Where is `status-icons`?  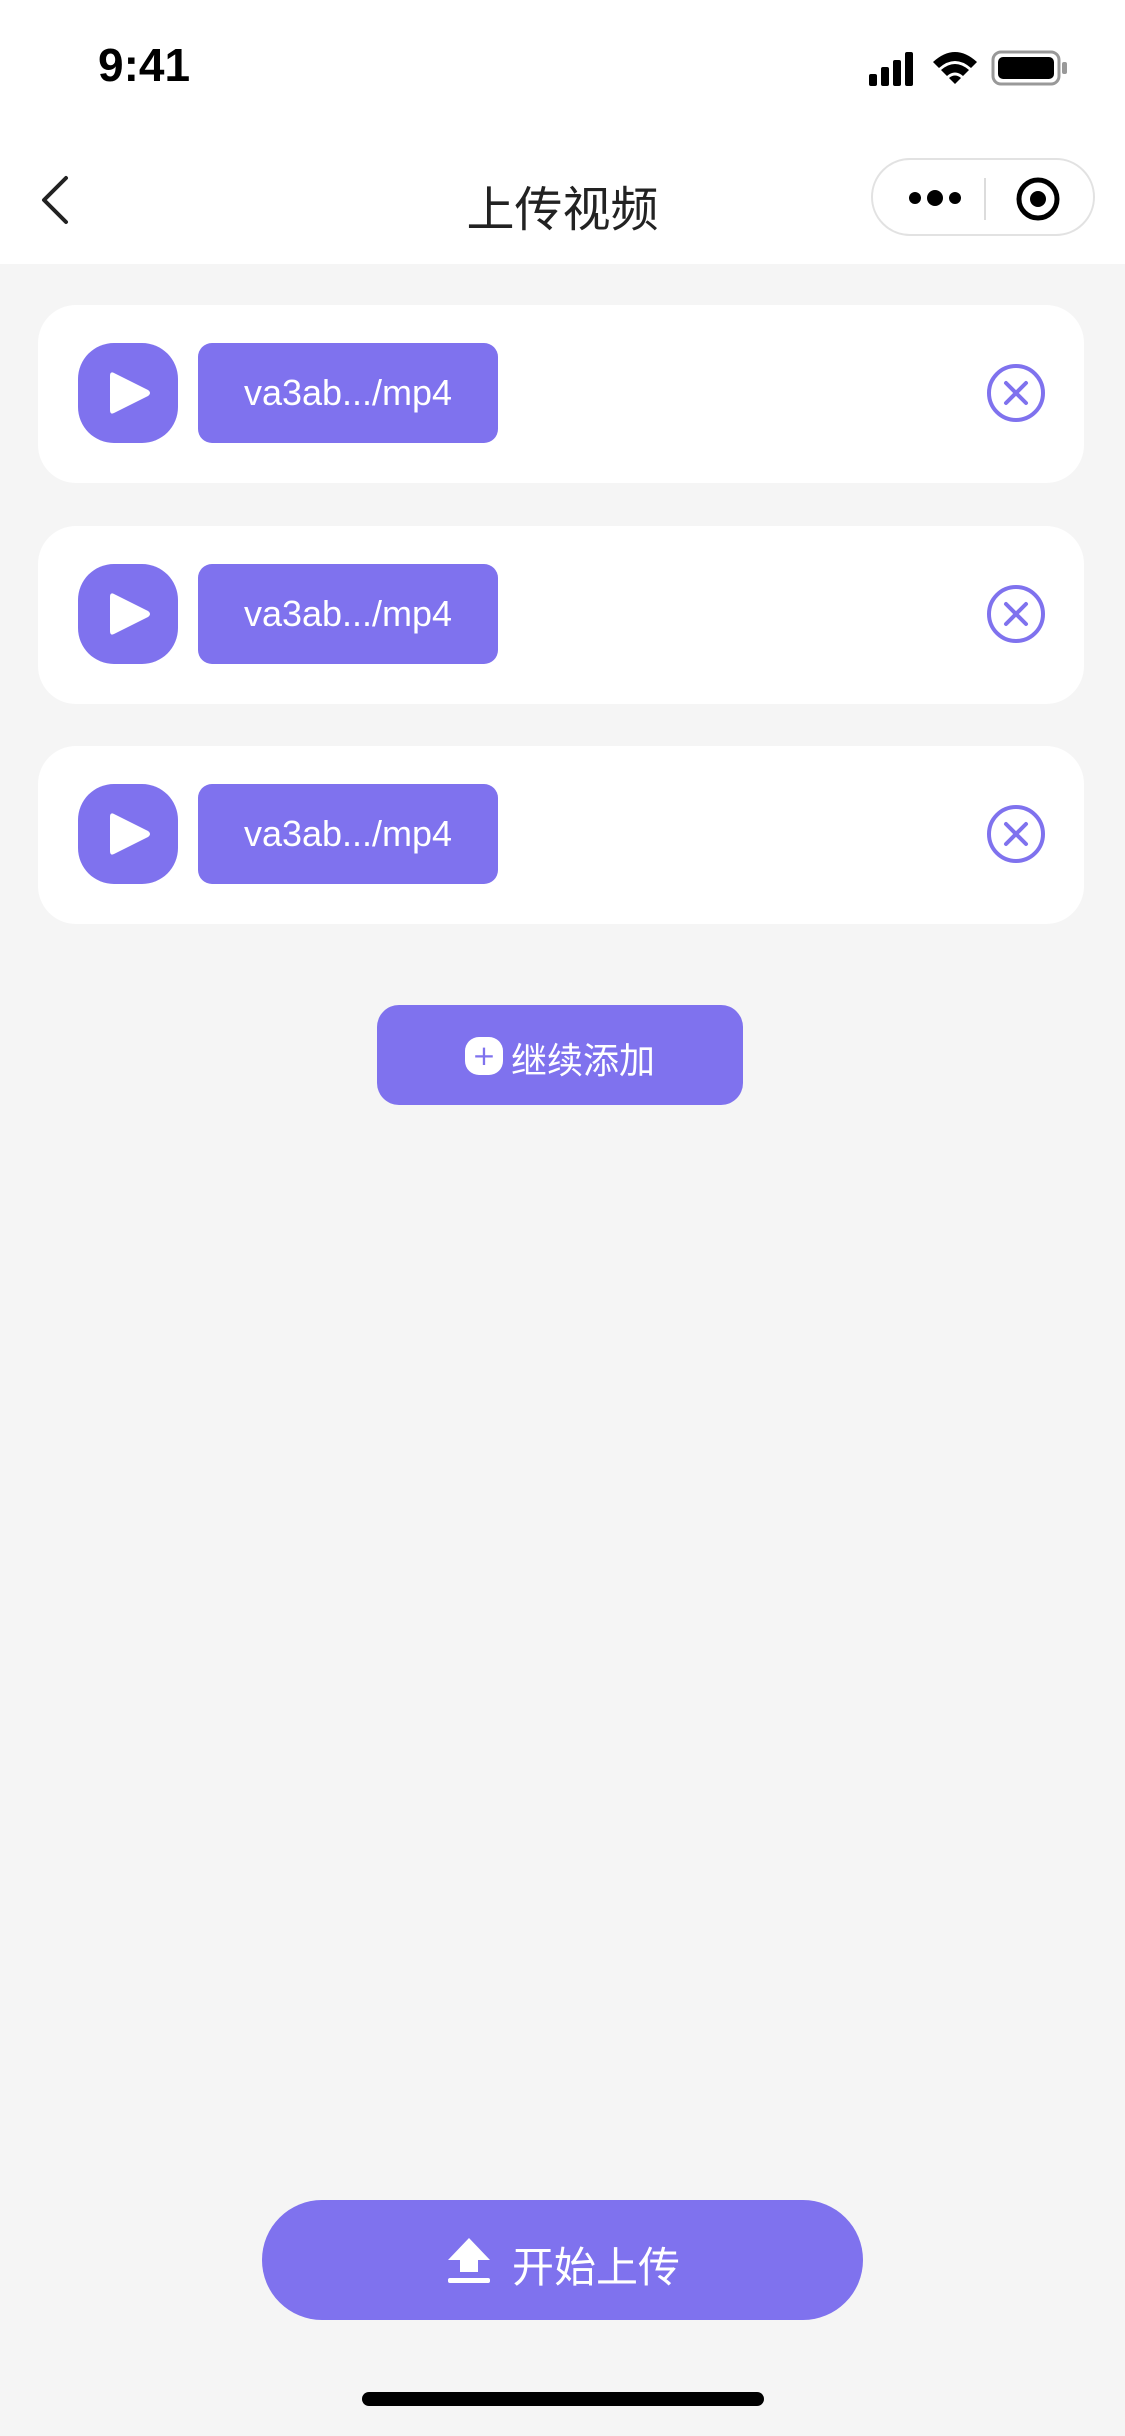
status-icons is located at coordinates (974, 70).